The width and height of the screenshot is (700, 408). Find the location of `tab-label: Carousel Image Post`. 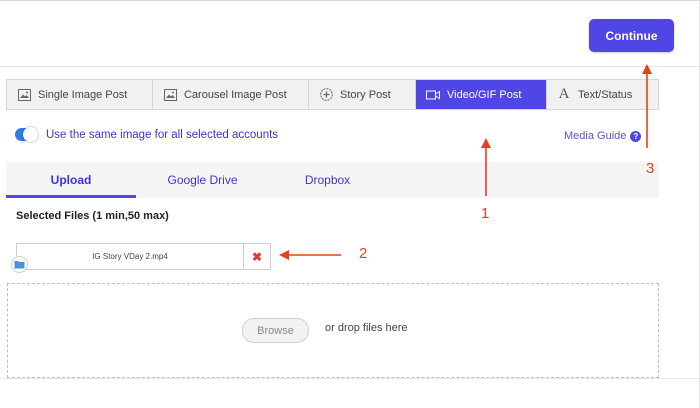

tab-label: Carousel Image Post is located at coordinates (235, 94).